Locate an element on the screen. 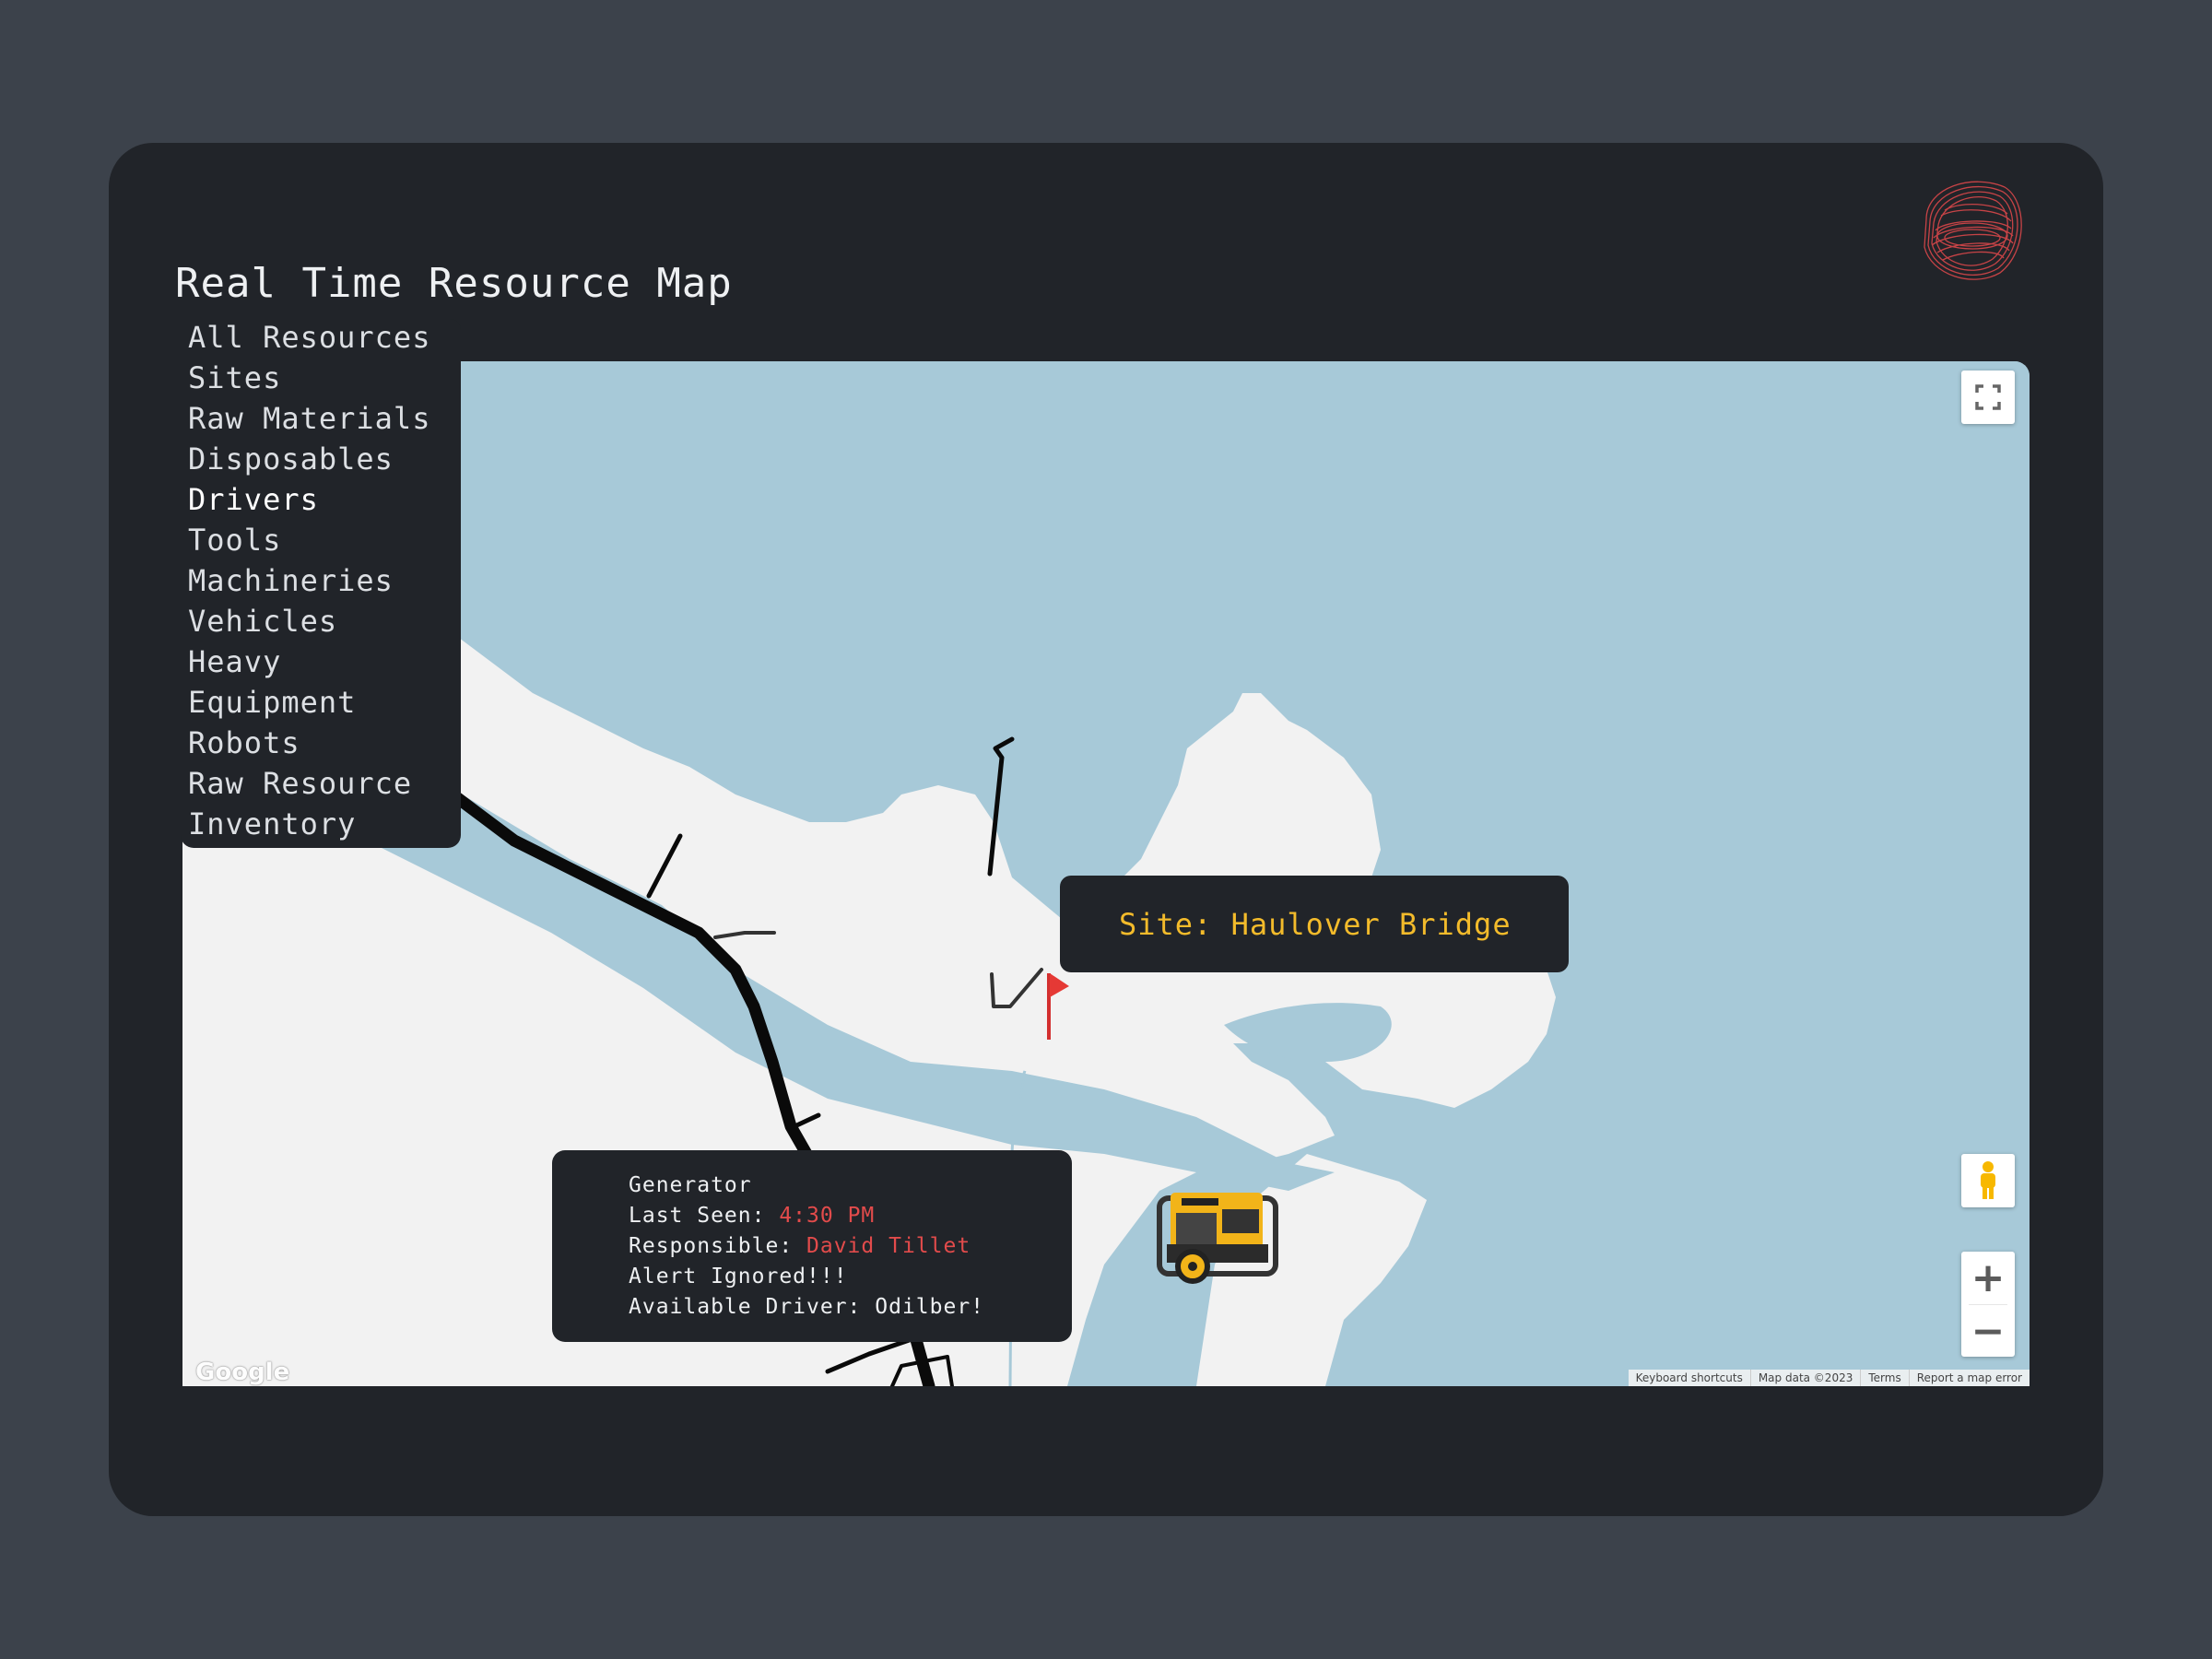 The height and width of the screenshot is (1659, 2212). last-seen-value: 4:30 PM is located at coordinates (827, 1216).